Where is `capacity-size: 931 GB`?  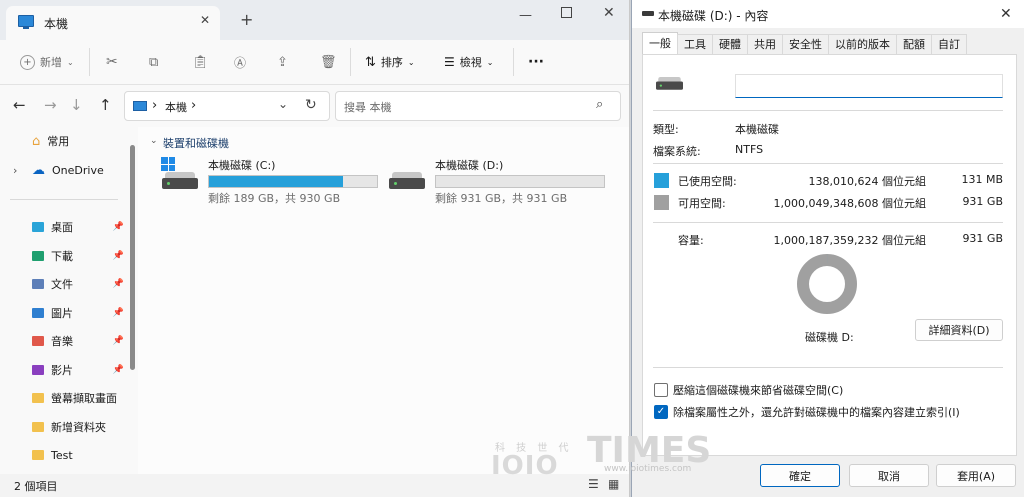
capacity-size: 931 GB is located at coordinates (982, 238).